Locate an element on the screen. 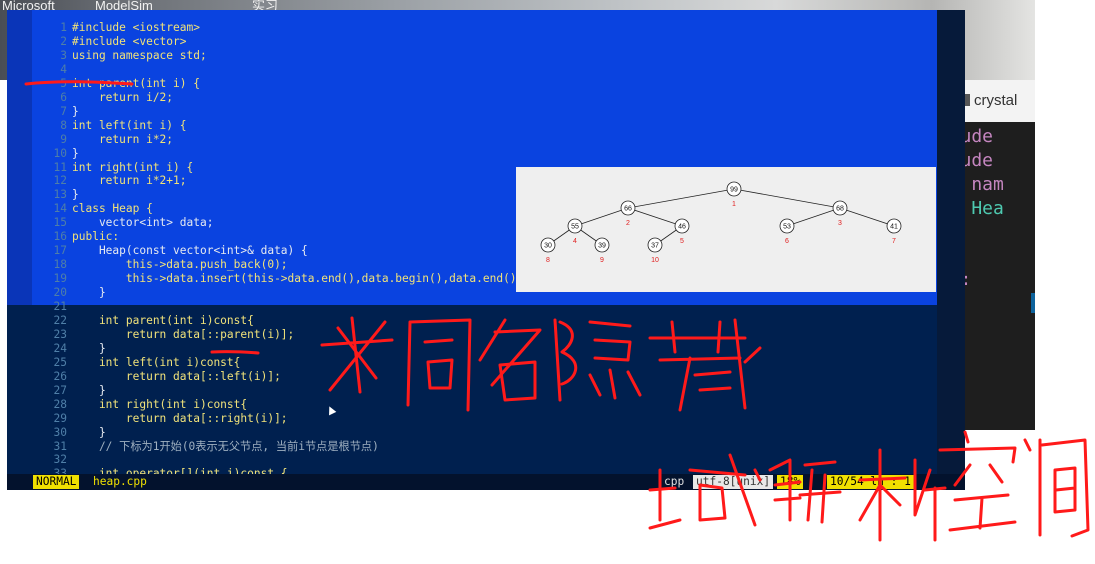 This screenshot has height=564, width=1095. char-ming is located at coordinates (510, 360).